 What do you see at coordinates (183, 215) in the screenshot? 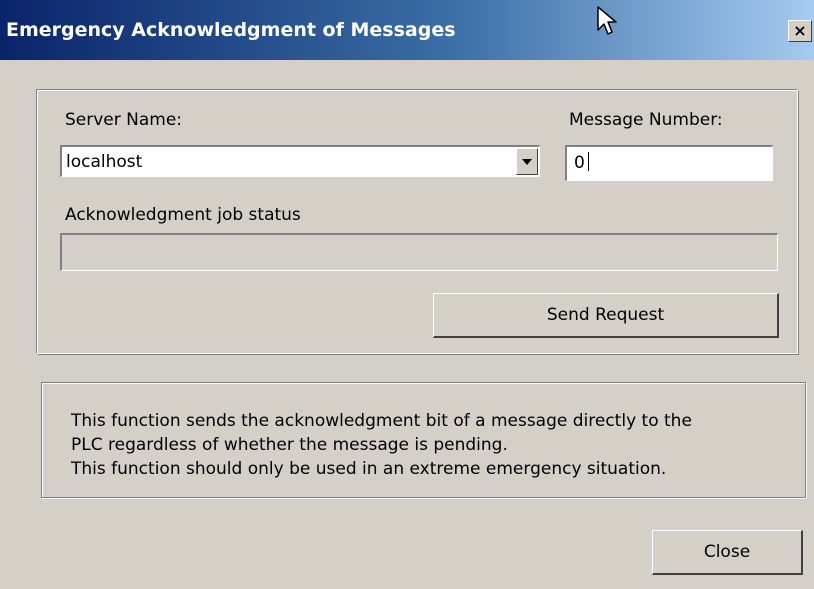
I see `job-status-label: Acknowledgment job status` at bounding box center [183, 215].